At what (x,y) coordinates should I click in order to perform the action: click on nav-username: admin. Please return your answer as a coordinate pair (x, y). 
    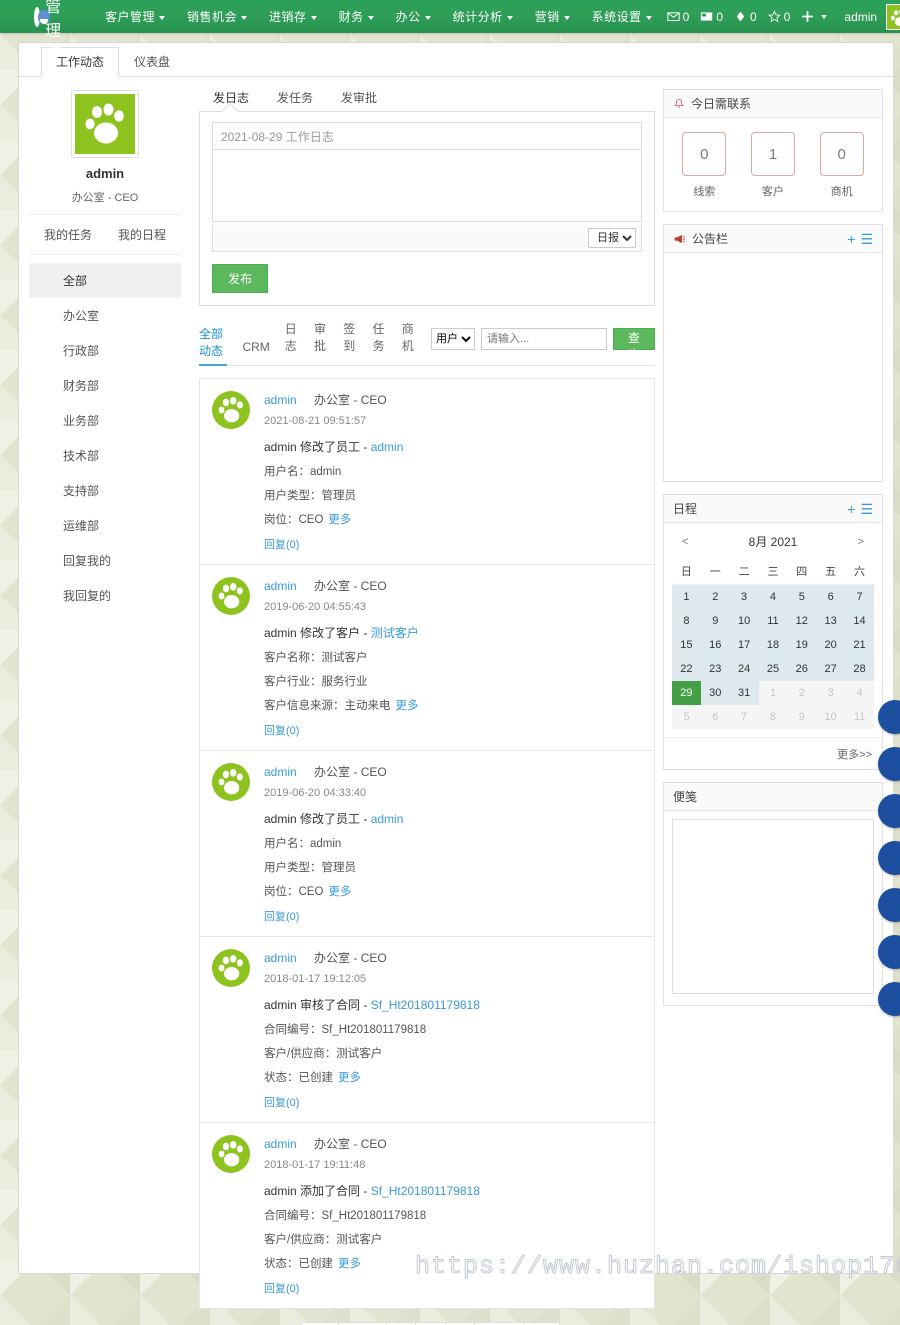
    Looking at the image, I should click on (860, 17).